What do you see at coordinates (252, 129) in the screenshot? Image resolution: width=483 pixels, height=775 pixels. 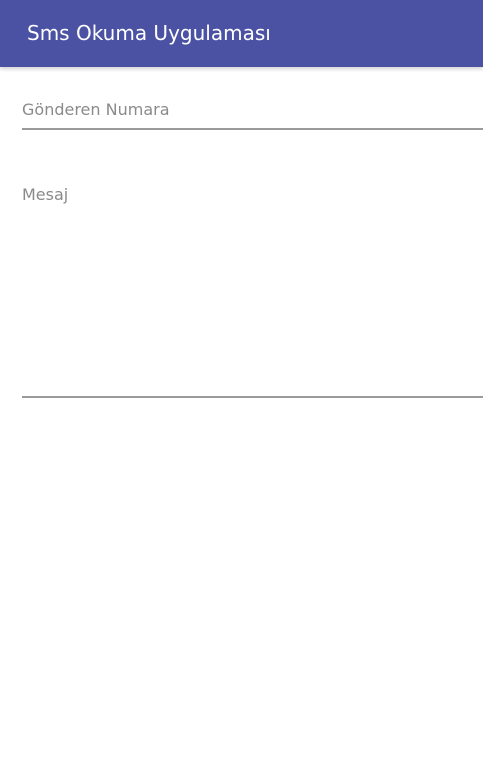 I see `sender-number-underline` at bounding box center [252, 129].